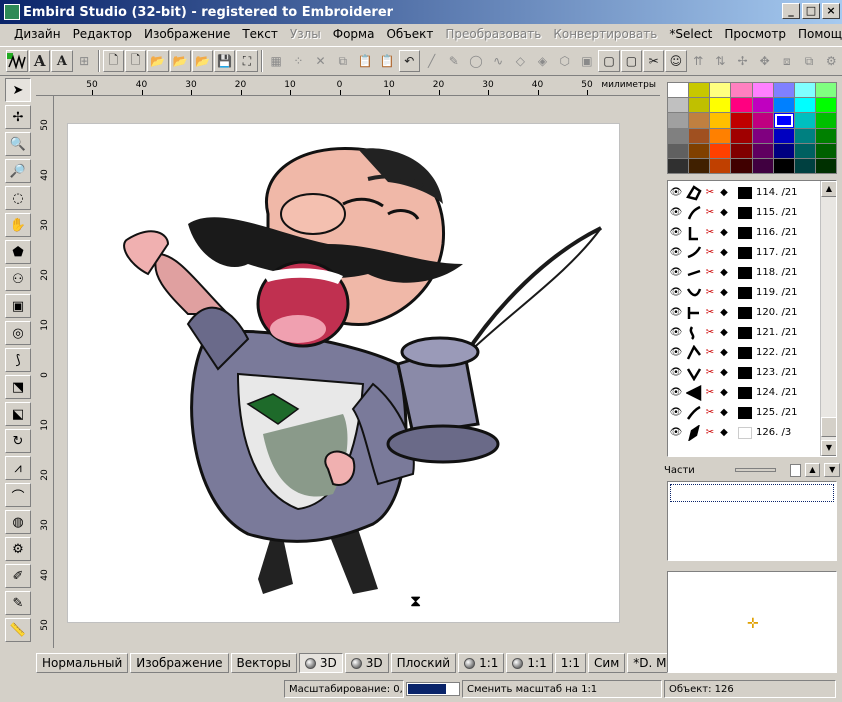 The image size is (842, 702). I want to click on save-icon: 💾, so click(225, 61).